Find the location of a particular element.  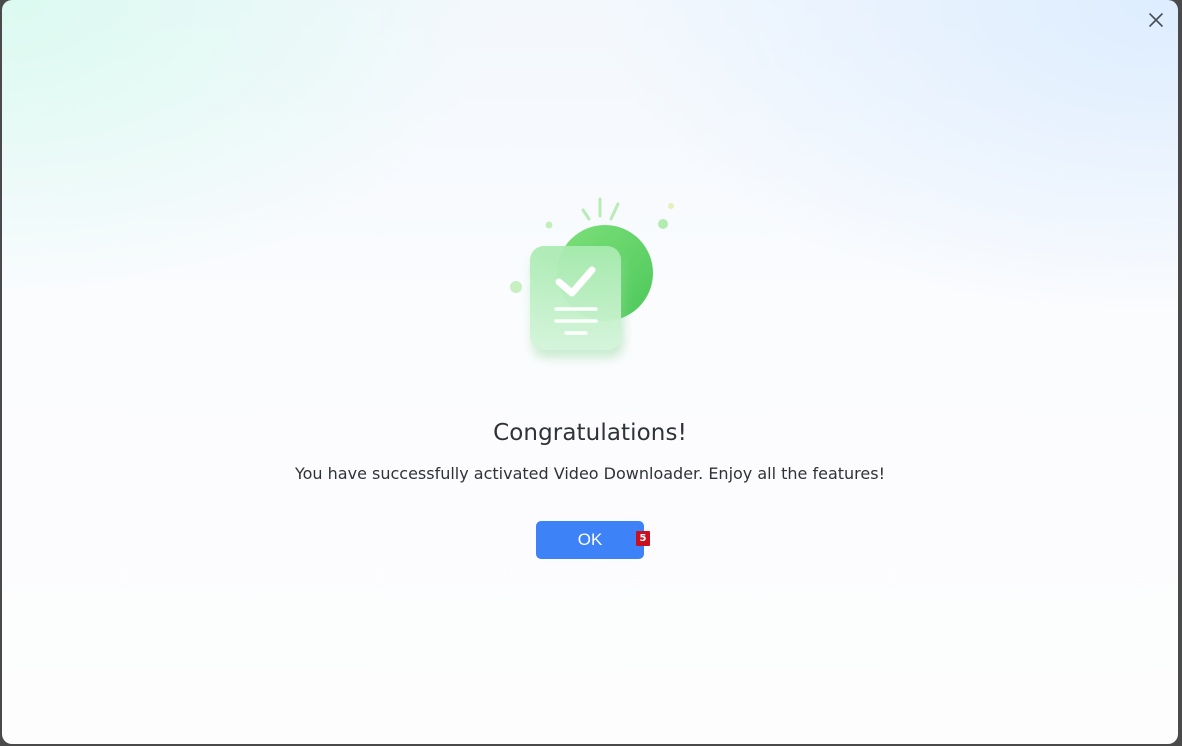

close-icon is located at coordinates (1156, 22).